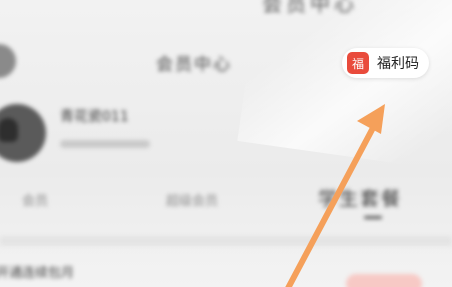  I want to click on price-tag, so click(384, 280).